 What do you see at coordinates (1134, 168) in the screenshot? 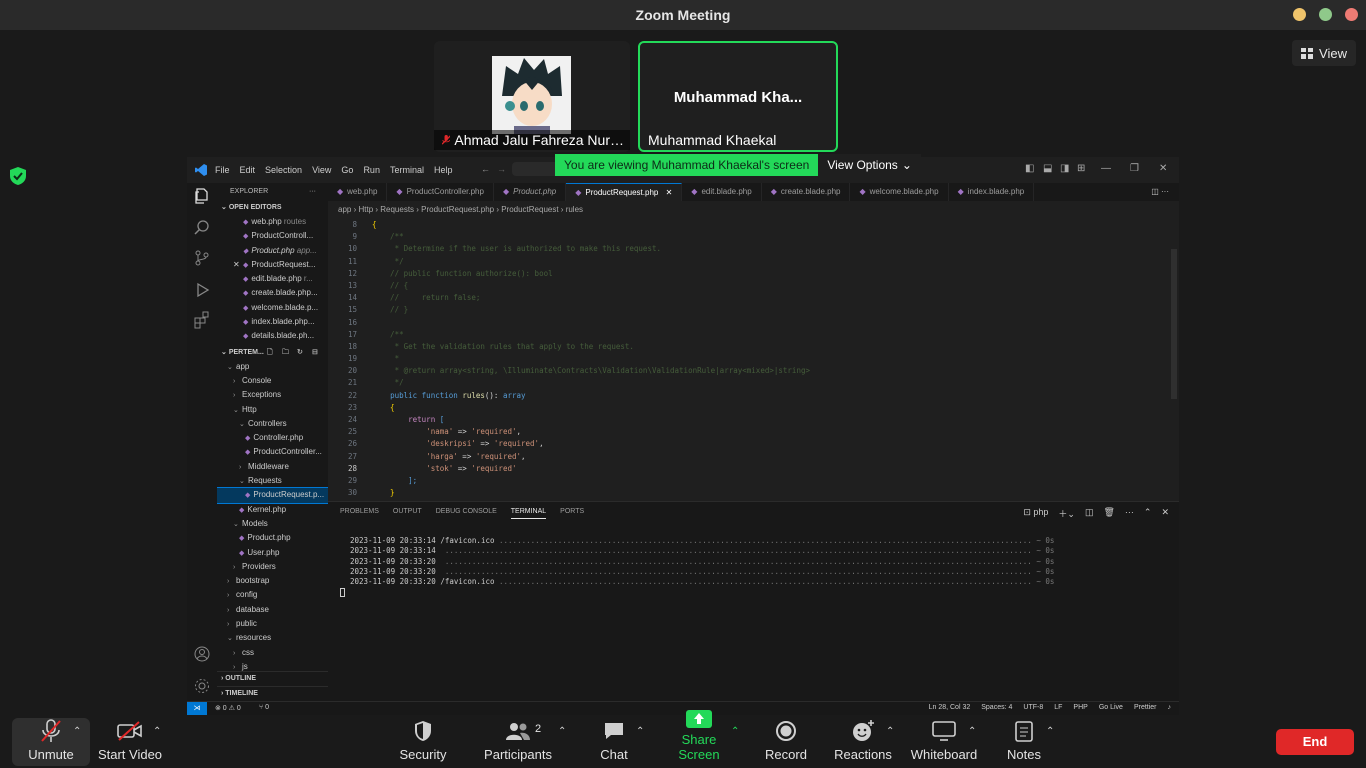
I see `vscode-restore-icon: ❐` at bounding box center [1134, 168].